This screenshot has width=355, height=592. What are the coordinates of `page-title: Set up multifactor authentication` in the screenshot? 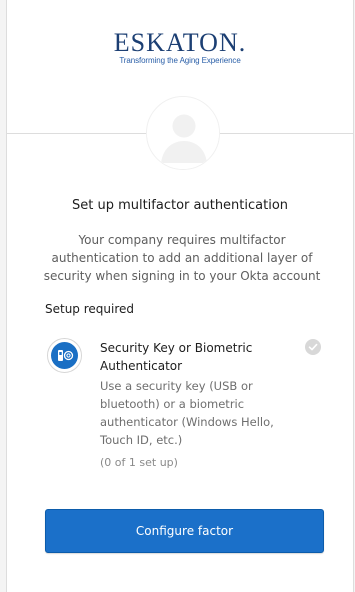 It's located at (180, 205).